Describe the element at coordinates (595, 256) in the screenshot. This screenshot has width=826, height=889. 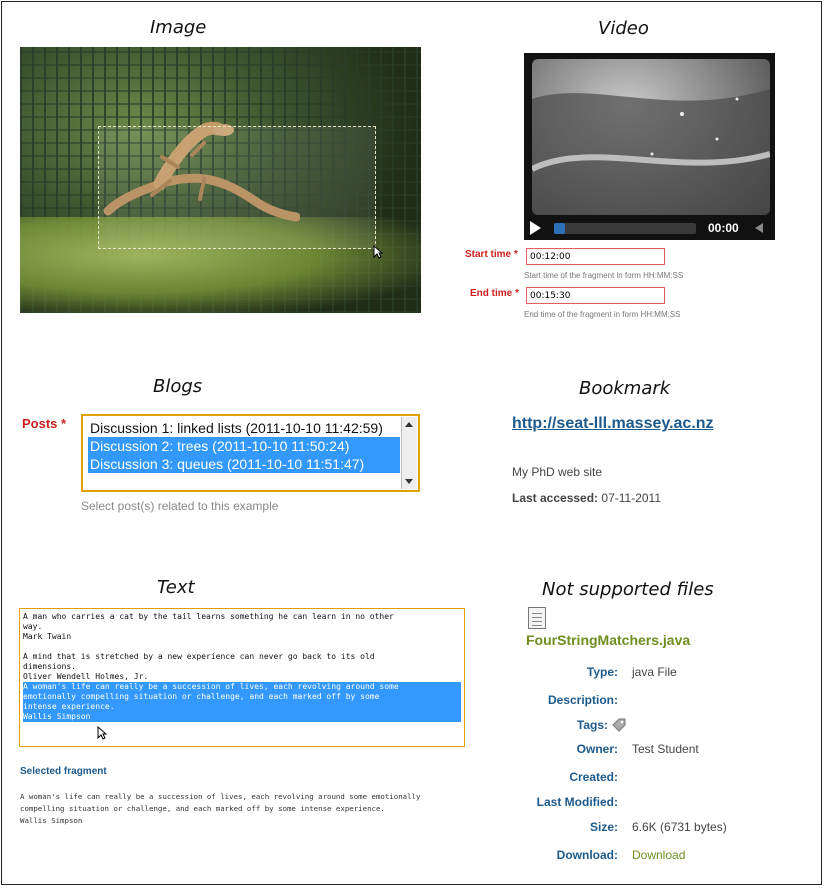
I see `start-time-input` at that location.